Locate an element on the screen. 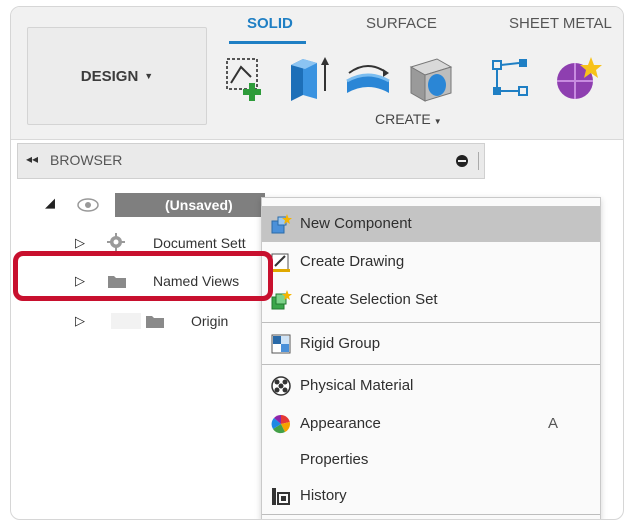 This screenshot has width=626, height=525. history-icon is located at coordinates (281, 496).